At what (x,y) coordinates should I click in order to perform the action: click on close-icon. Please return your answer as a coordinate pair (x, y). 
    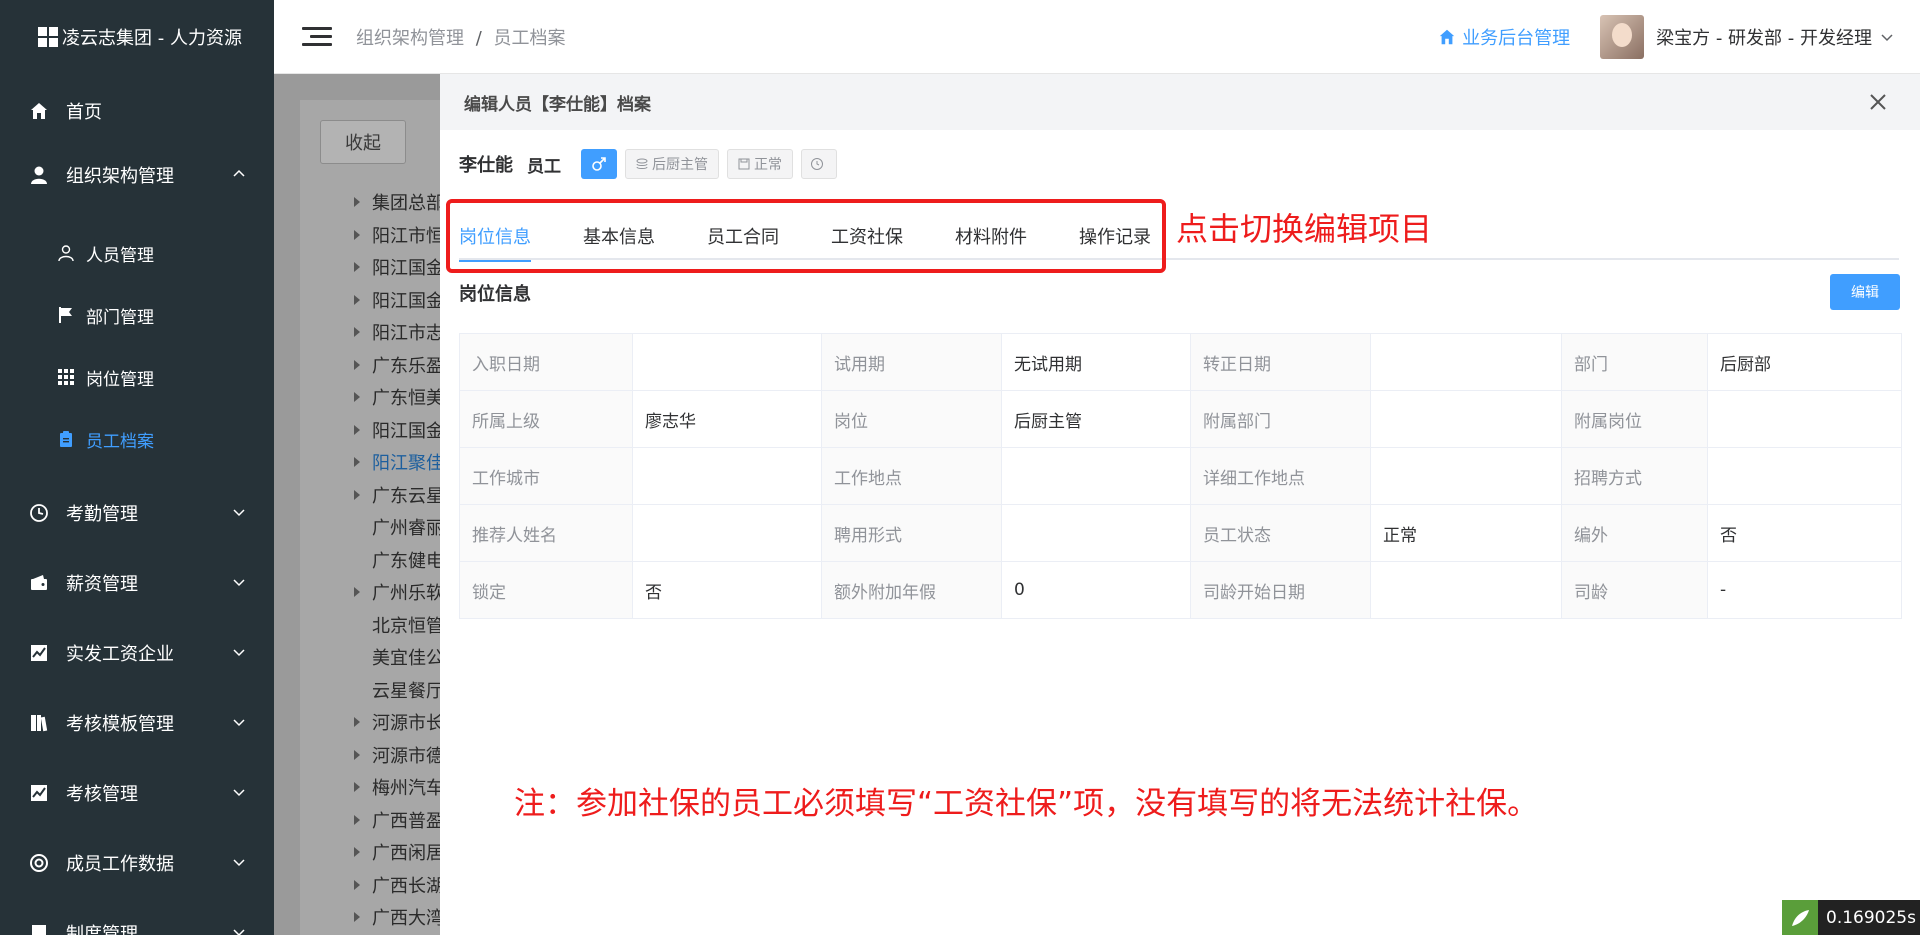
    Looking at the image, I should click on (1878, 102).